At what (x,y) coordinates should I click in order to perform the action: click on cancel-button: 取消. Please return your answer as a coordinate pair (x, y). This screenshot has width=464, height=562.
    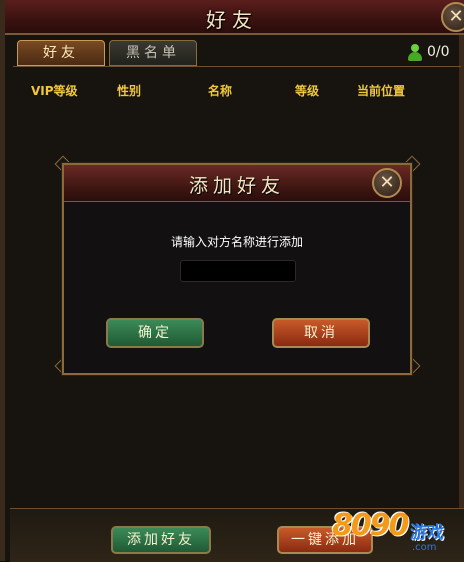
    Looking at the image, I should click on (321, 333).